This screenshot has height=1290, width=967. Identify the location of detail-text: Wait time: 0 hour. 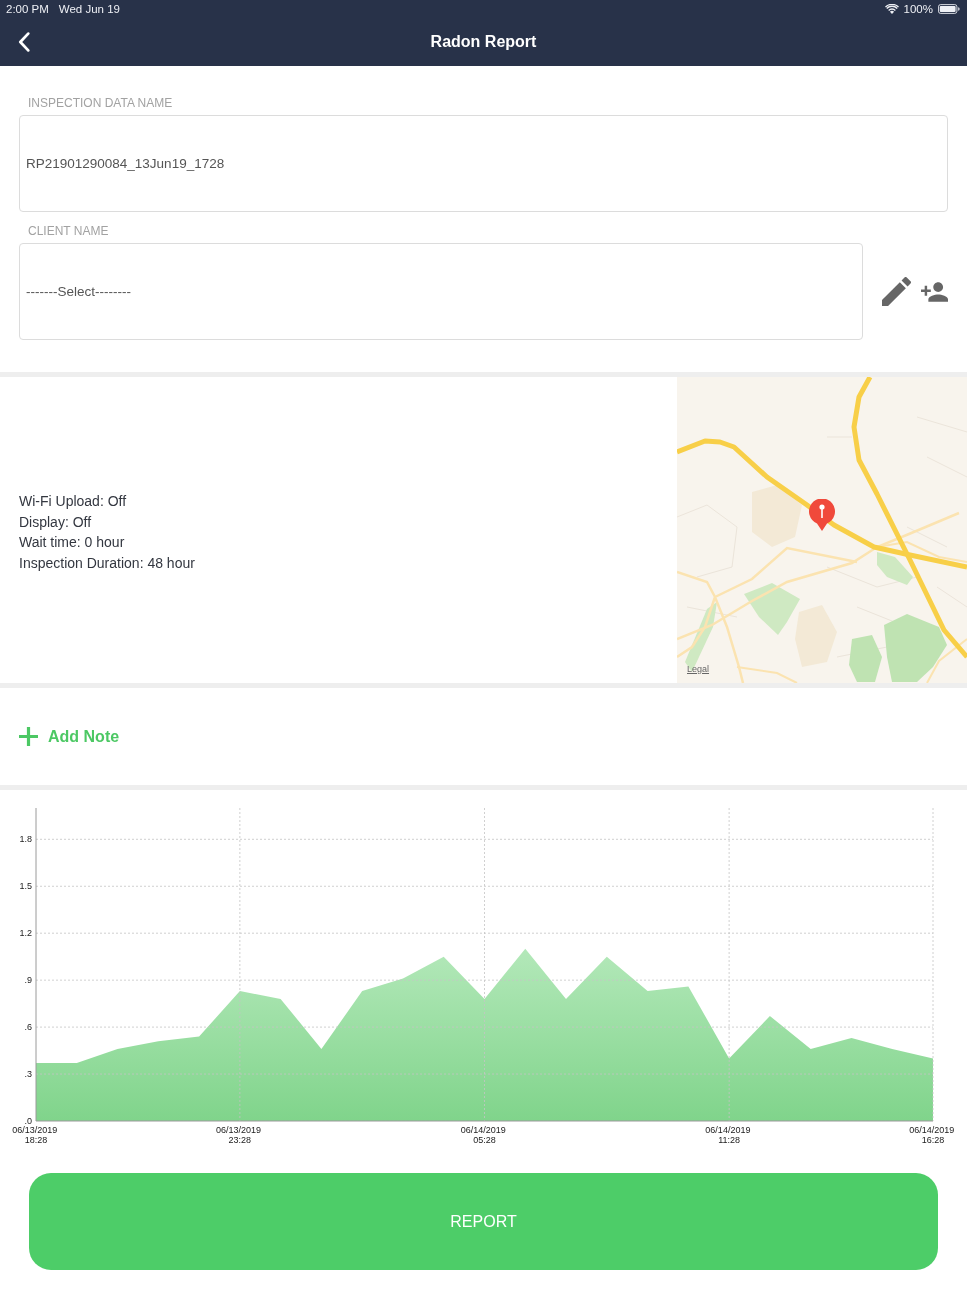
(72, 542).